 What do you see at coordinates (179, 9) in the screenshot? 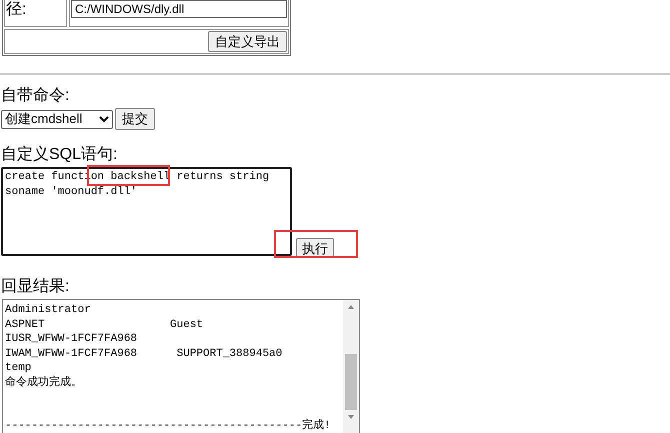
I see `path-input: C:/WINDOWS/dly.dll` at bounding box center [179, 9].